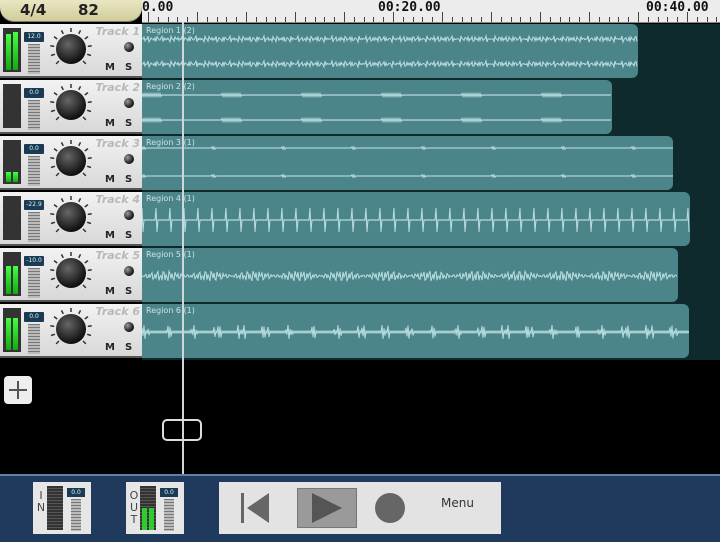  What do you see at coordinates (62, 508) in the screenshot?
I see `input-meter: IN 0.0` at bounding box center [62, 508].